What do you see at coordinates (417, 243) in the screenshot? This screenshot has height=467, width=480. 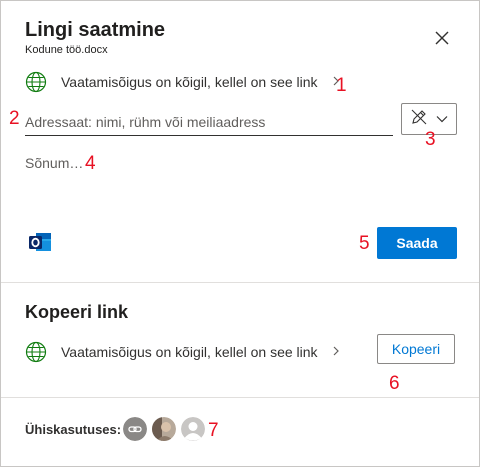 I see `send-button: Saada` at bounding box center [417, 243].